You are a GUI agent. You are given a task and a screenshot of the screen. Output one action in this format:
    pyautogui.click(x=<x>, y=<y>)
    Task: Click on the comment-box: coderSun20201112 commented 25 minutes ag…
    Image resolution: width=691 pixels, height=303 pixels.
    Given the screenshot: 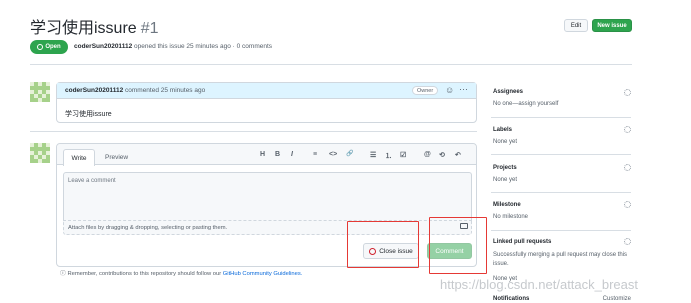 What is the action you would take?
    pyautogui.click(x=266, y=102)
    